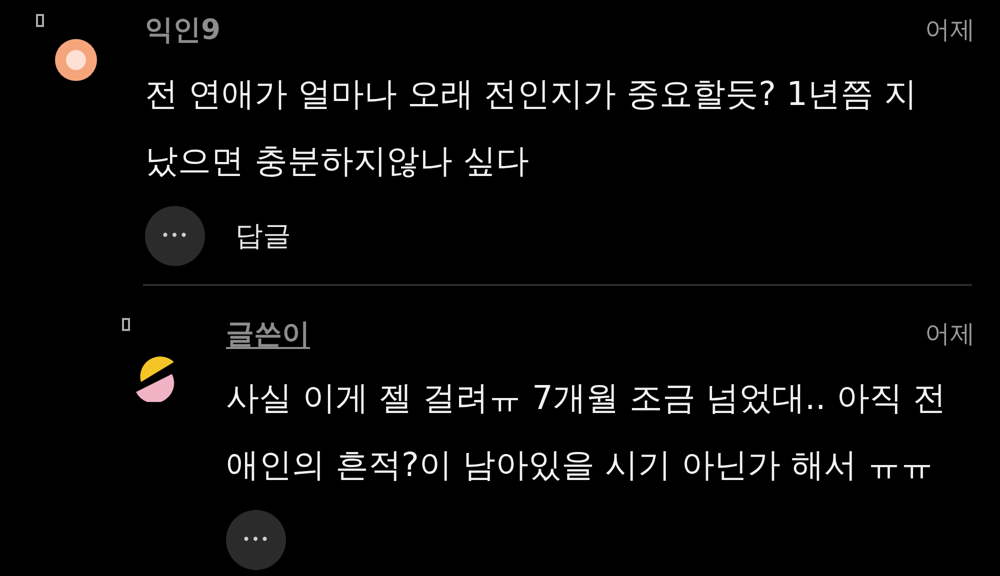  Describe the element at coordinates (76, 60) in the screenshot. I see `avatar-icon` at that location.